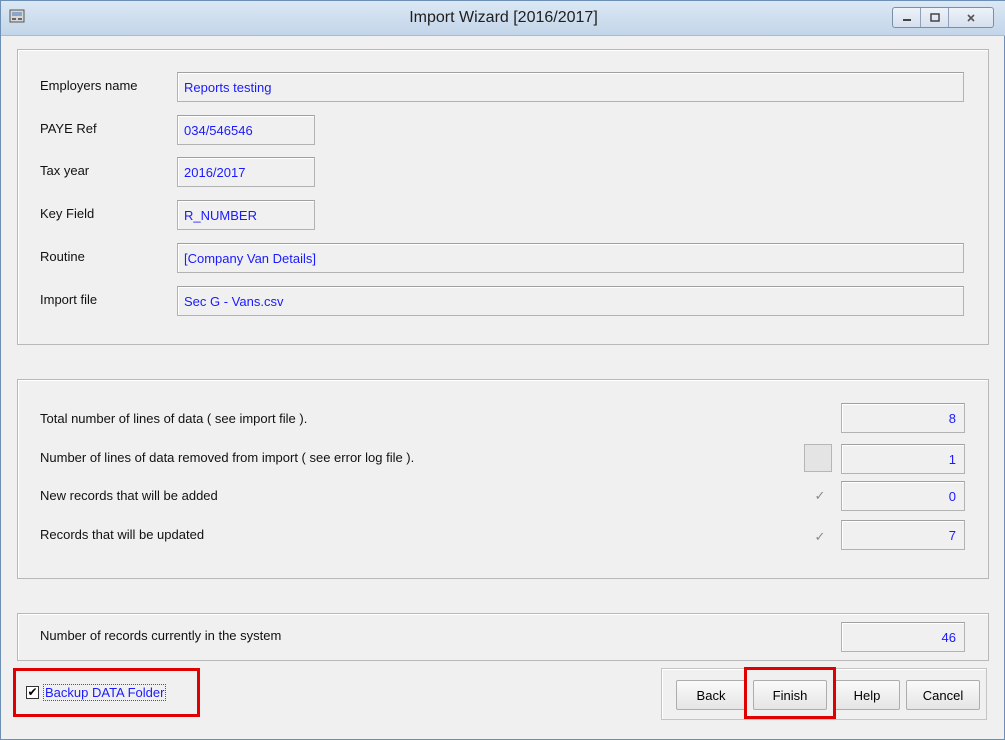  I want to click on updated-records-field: 7, so click(903, 535).